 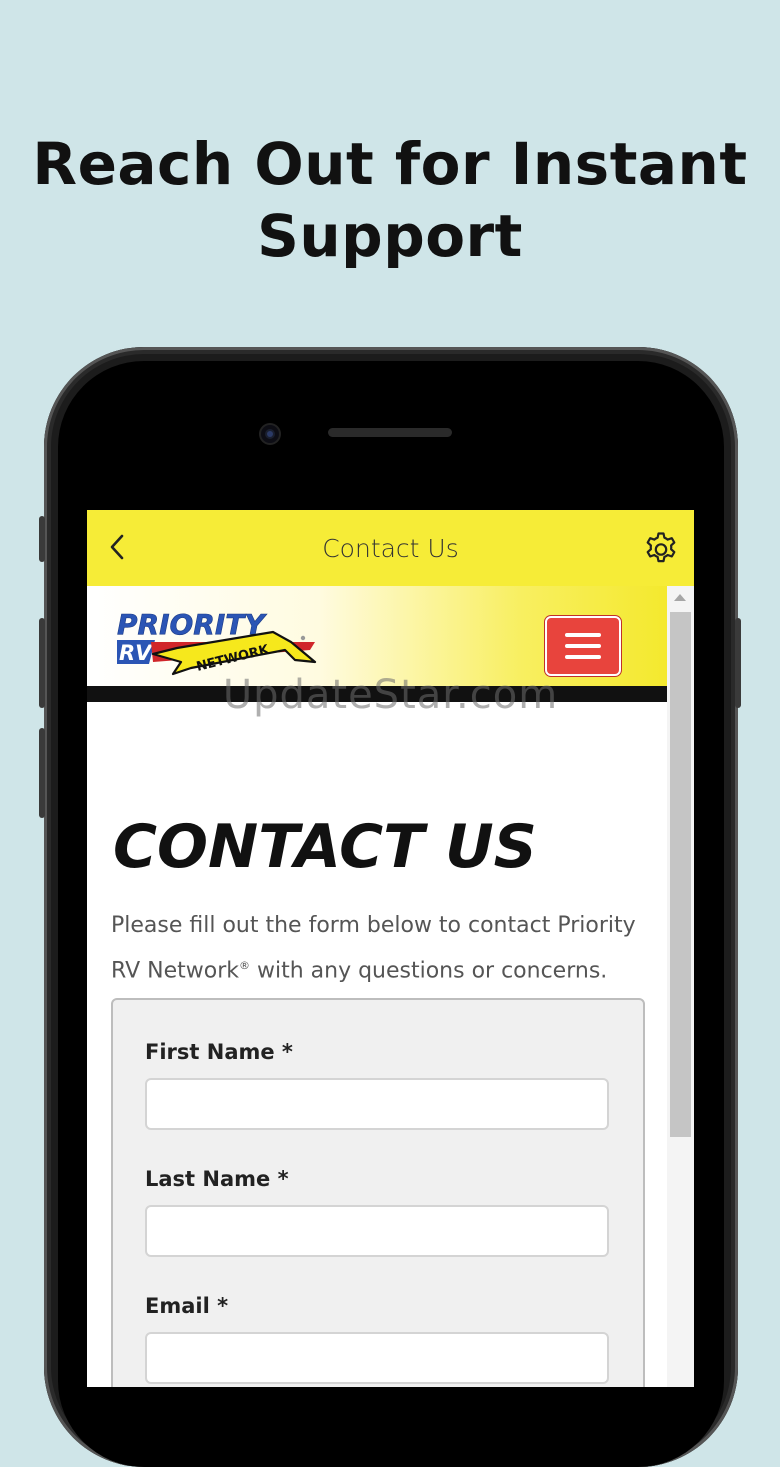 I want to click on first-name-field, so click(x=377, y=1104).